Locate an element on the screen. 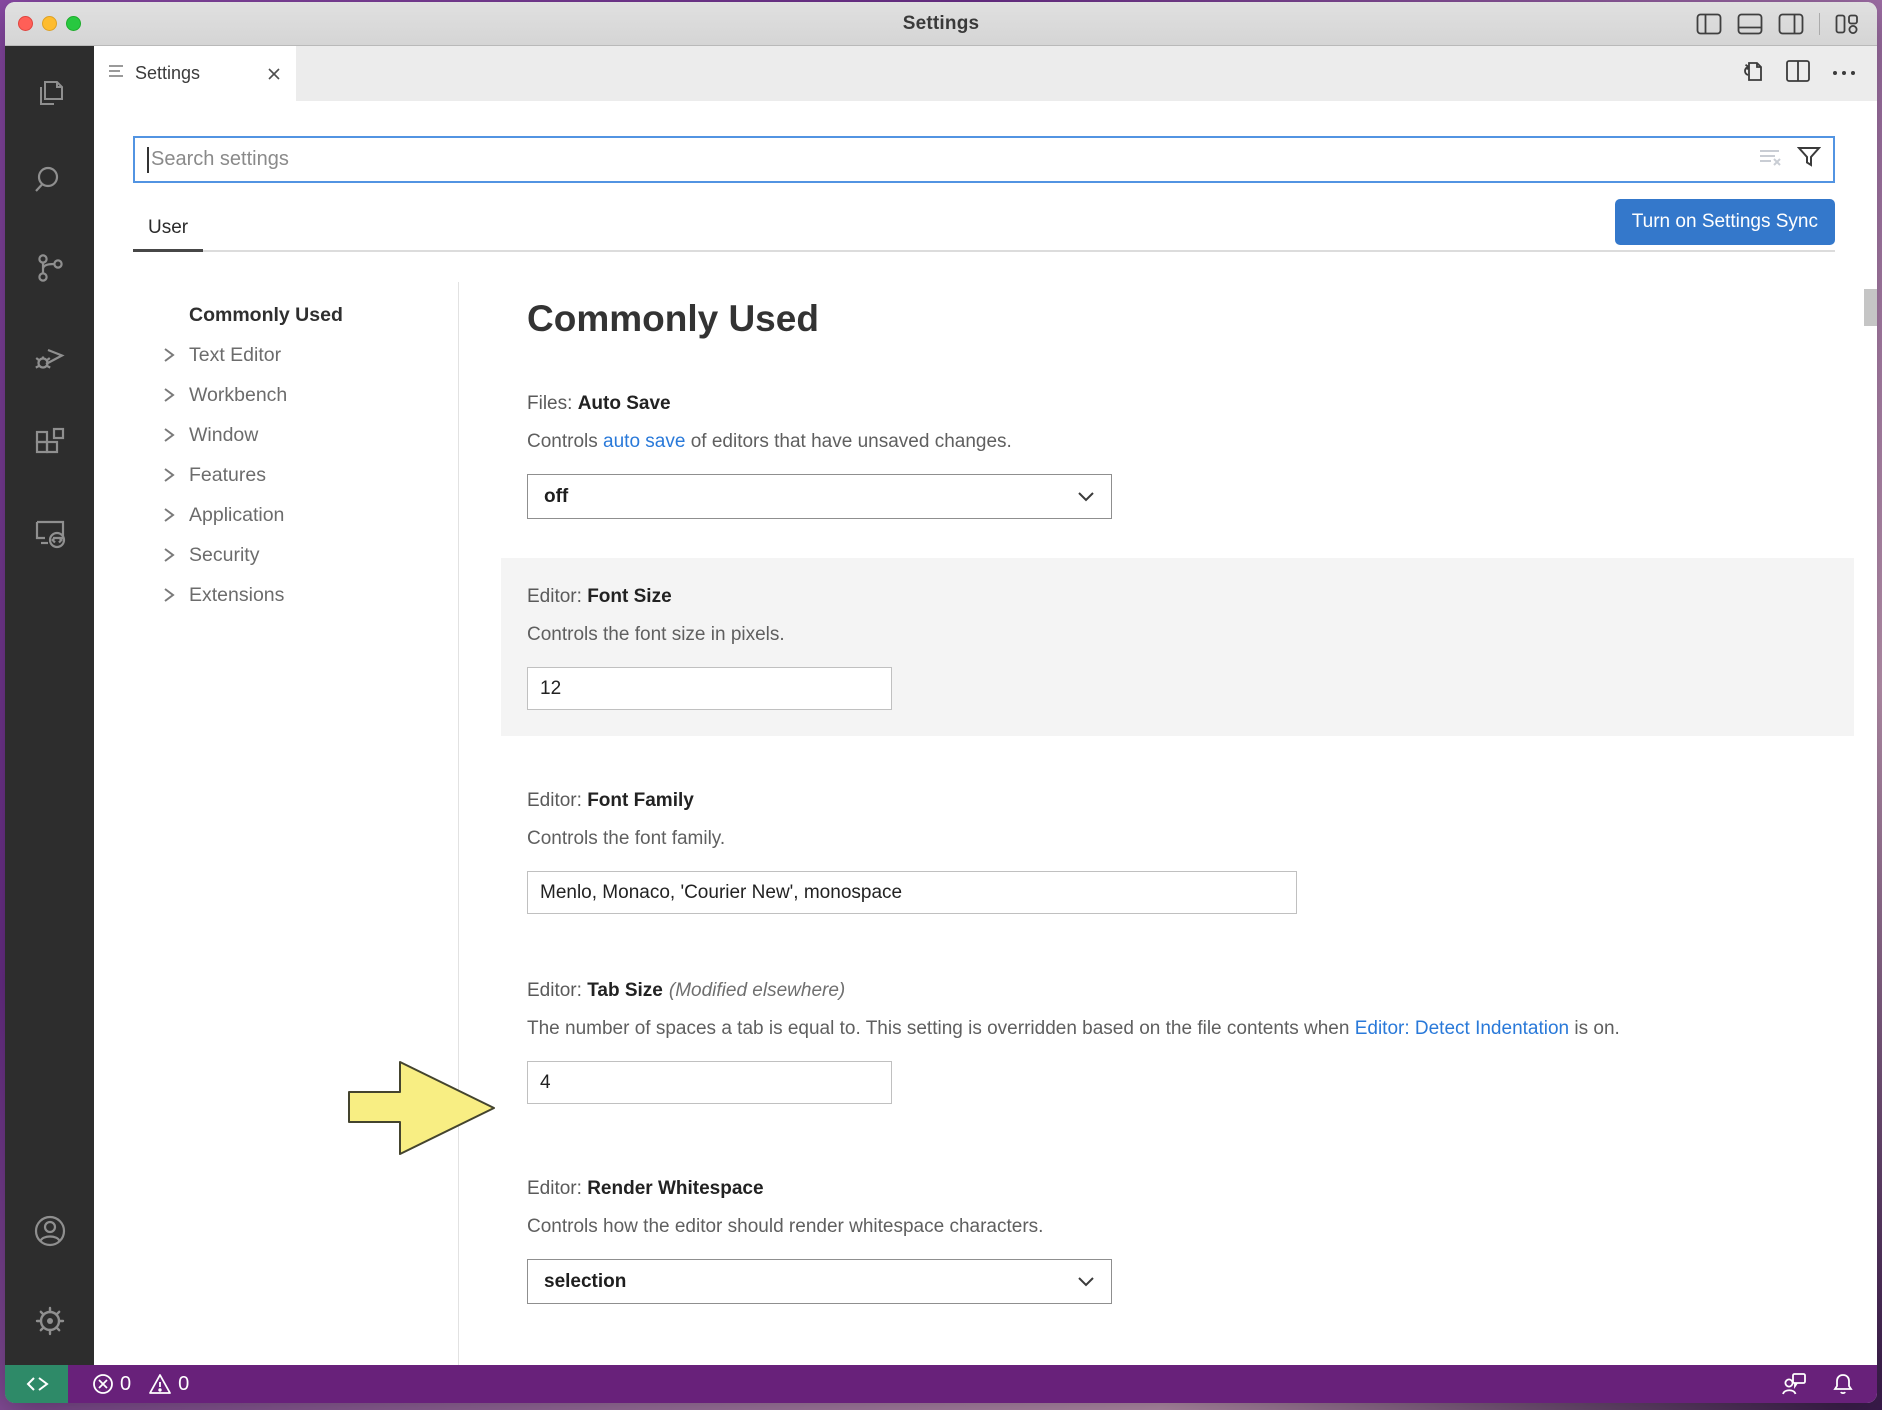 This screenshot has height=1410, width=1882. render-whitespace-select: selection is located at coordinates (819, 1281).